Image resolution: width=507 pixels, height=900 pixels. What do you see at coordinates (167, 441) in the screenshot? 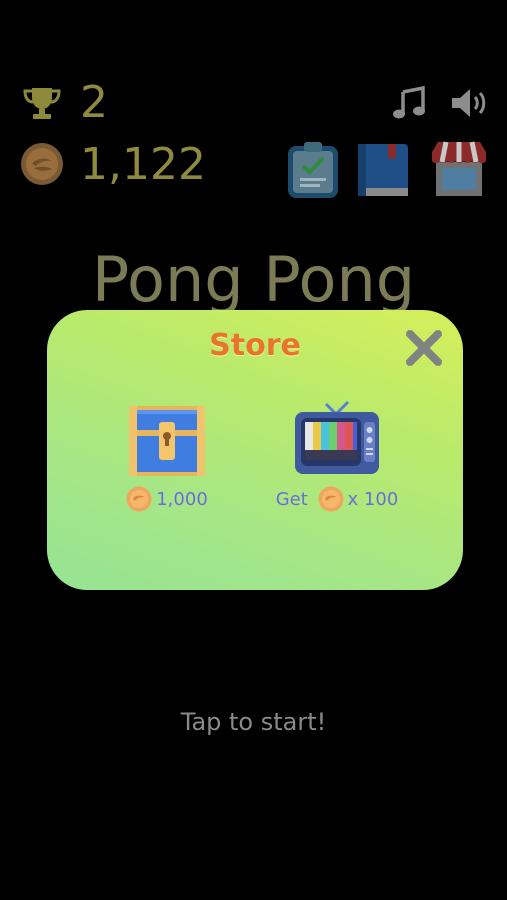
I see `treasure-chest-icon` at bounding box center [167, 441].